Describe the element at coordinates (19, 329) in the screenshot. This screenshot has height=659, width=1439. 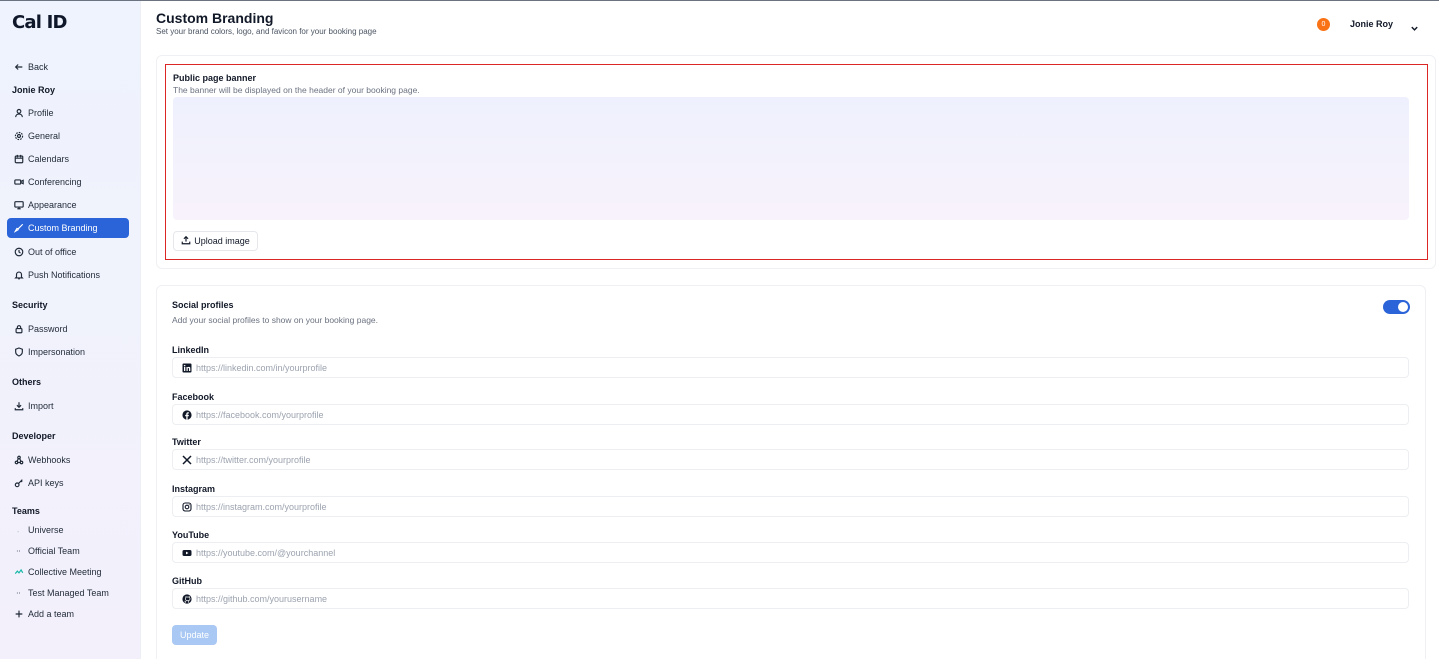
I see `lock-icon` at that location.